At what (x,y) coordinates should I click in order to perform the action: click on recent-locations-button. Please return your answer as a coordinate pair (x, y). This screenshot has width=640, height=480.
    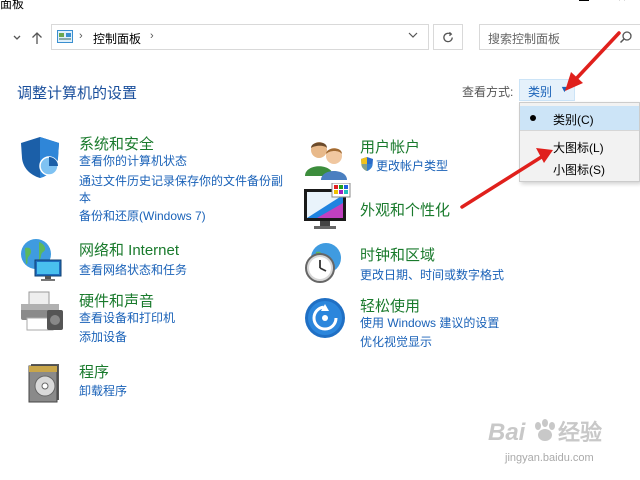
    Looking at the image, I should click on (17, 38).